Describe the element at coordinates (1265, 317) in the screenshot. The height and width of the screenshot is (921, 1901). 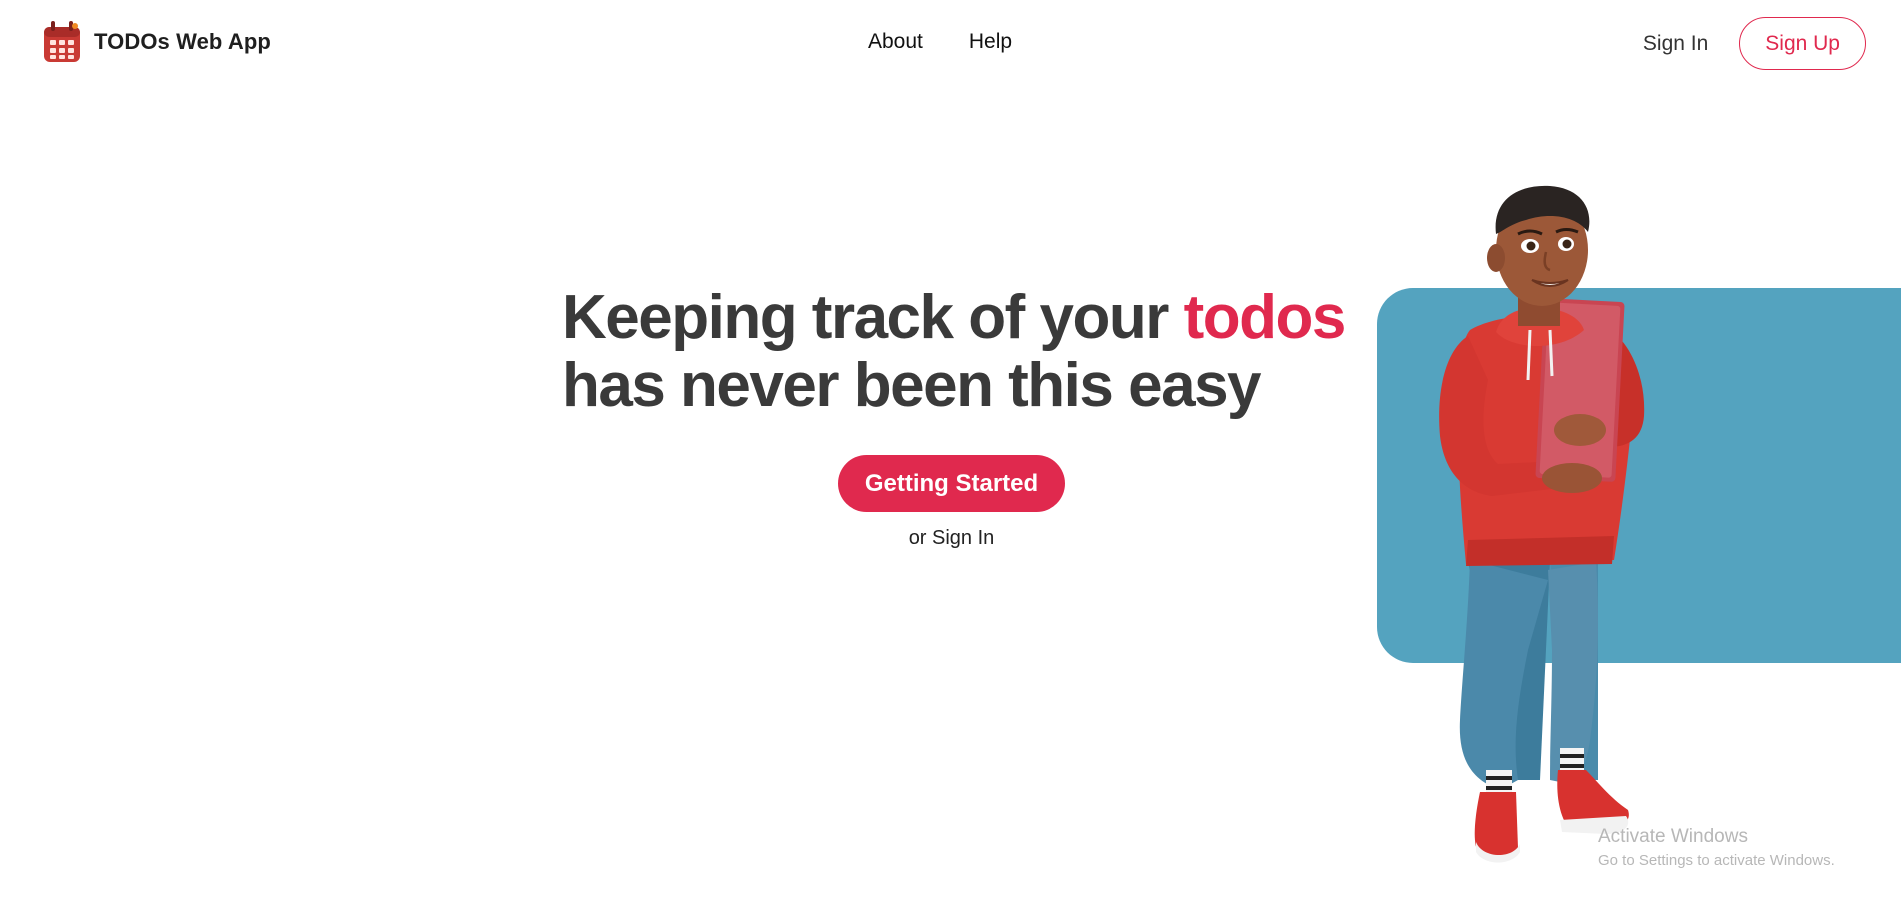
I see `headline-accent: todos` at that location.